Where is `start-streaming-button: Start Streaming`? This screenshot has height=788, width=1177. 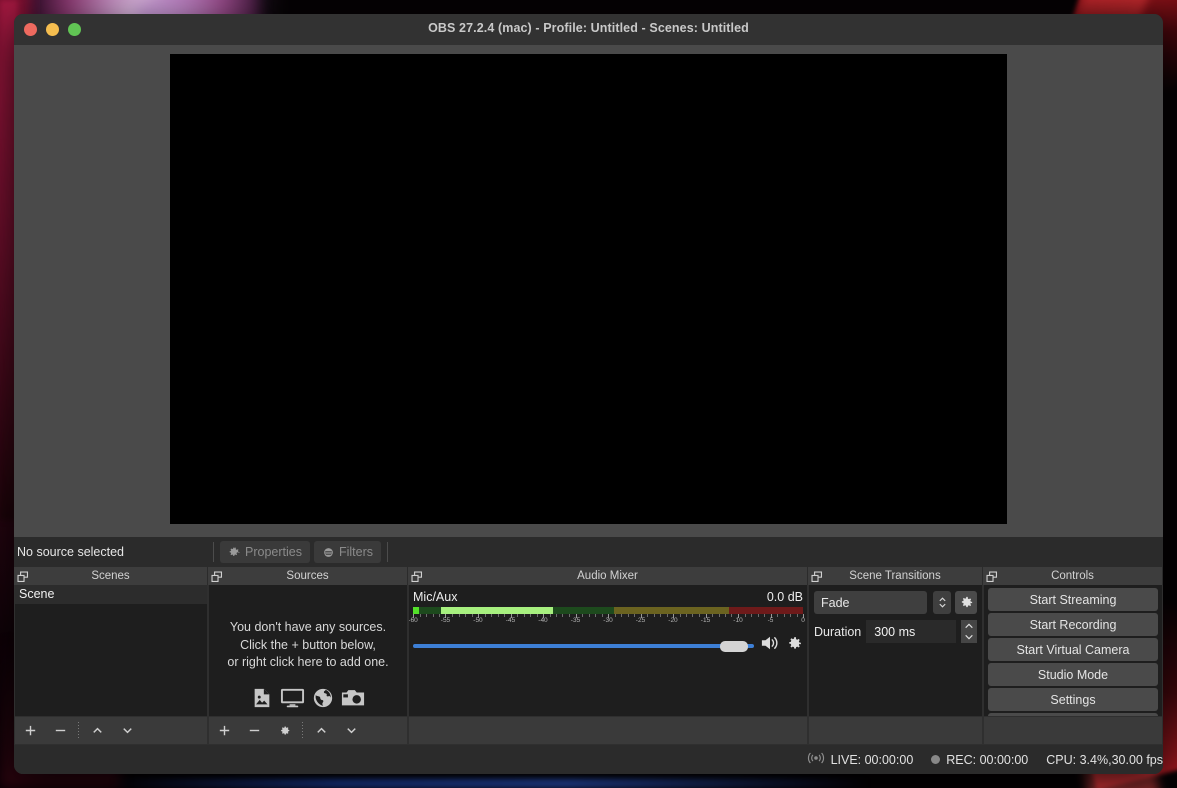 start-streaming-button: Start Streaming is located at coordinates (1073, 599).